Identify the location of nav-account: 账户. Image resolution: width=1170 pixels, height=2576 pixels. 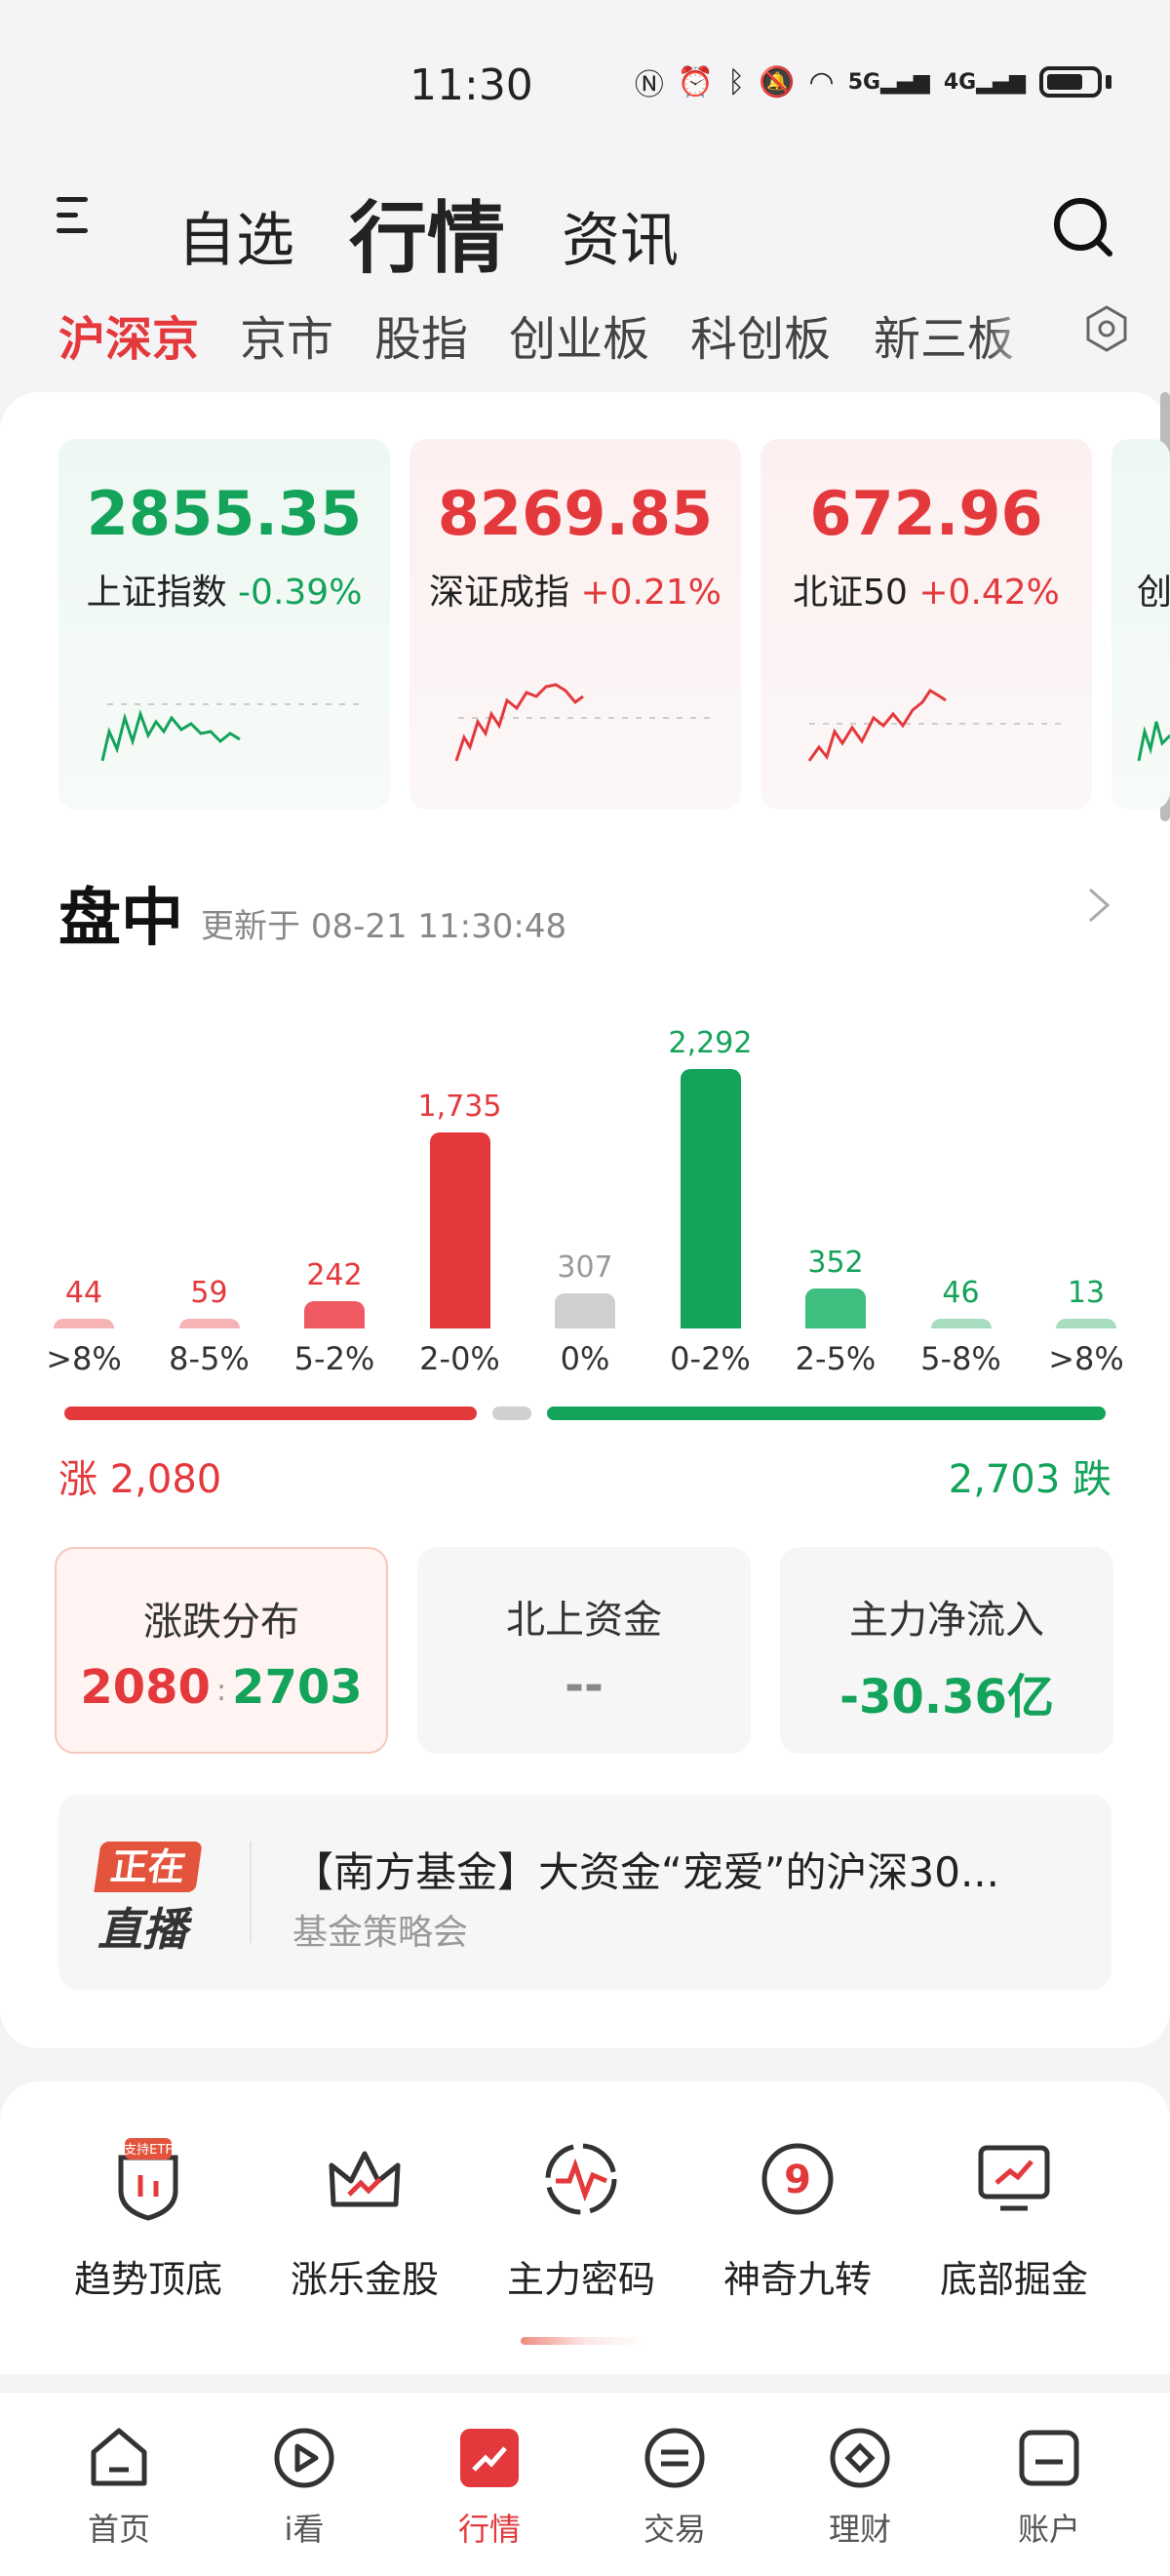
(1049, 2486).